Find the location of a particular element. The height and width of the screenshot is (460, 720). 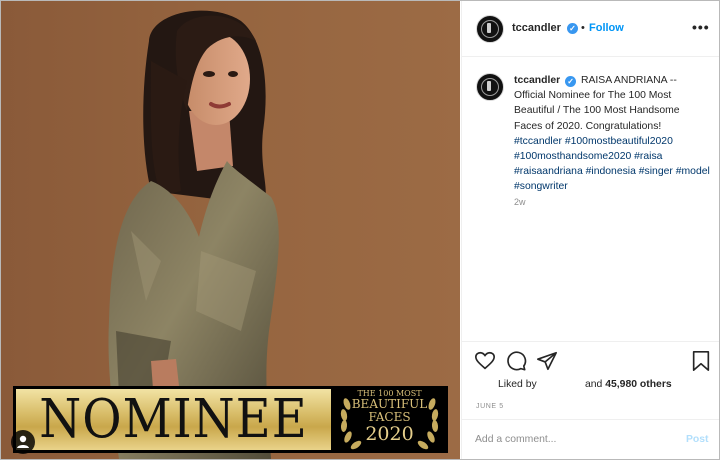

caption-username: tccandler is located at coordinates (537, 80).